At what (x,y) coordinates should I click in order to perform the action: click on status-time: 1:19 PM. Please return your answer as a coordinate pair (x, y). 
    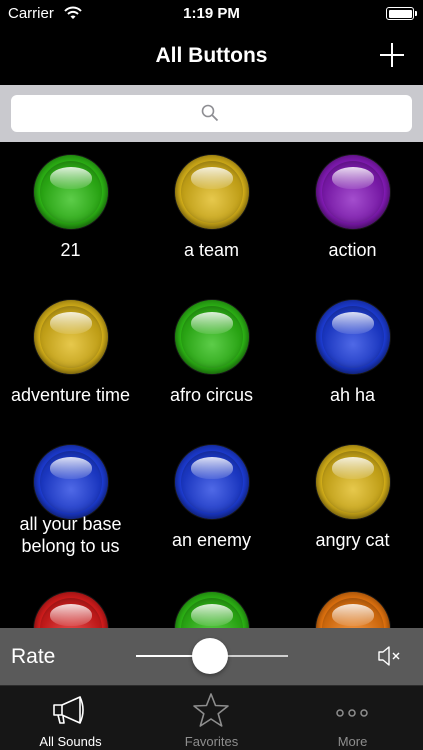
    Looking at the image, I should click on (211, 13).